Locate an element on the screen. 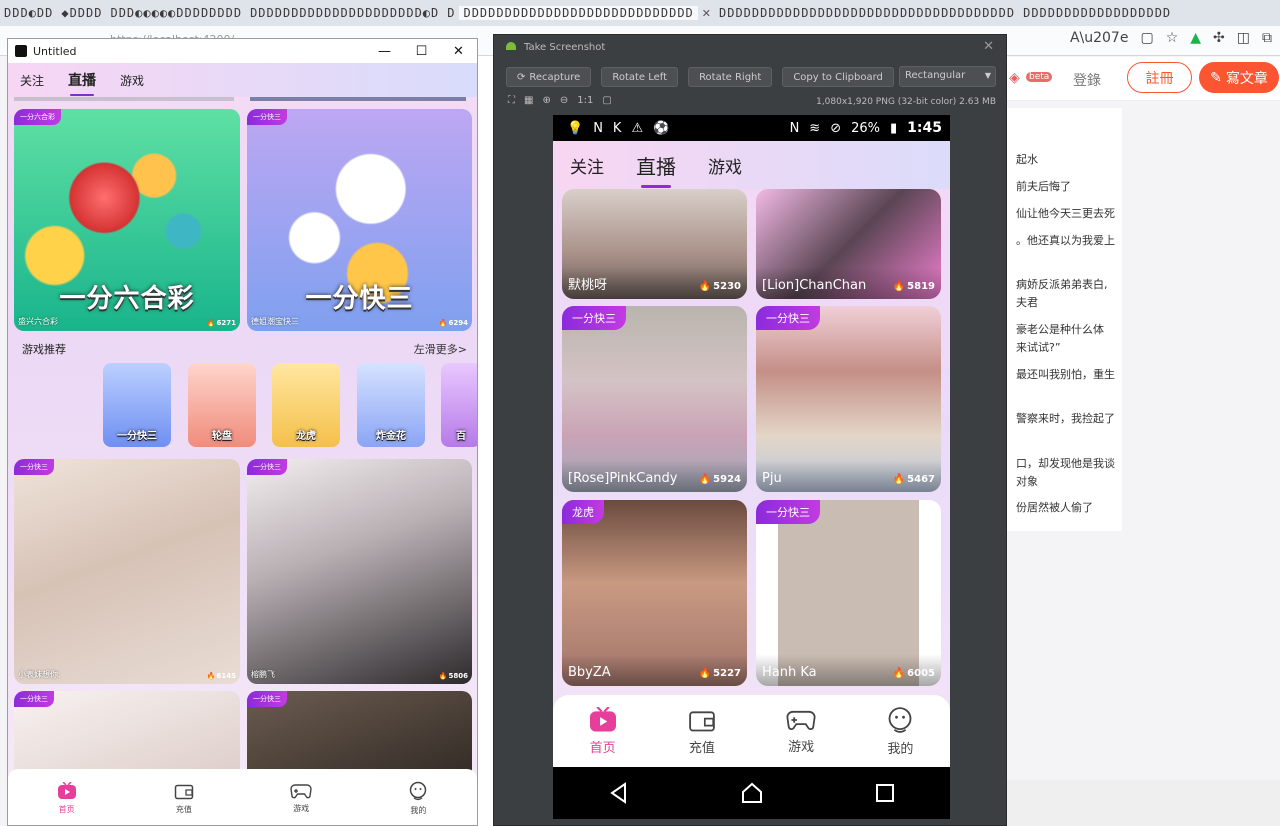 The height and width of the screenshot is (826, 1280). back-icon is located at coordinates (619, 793).